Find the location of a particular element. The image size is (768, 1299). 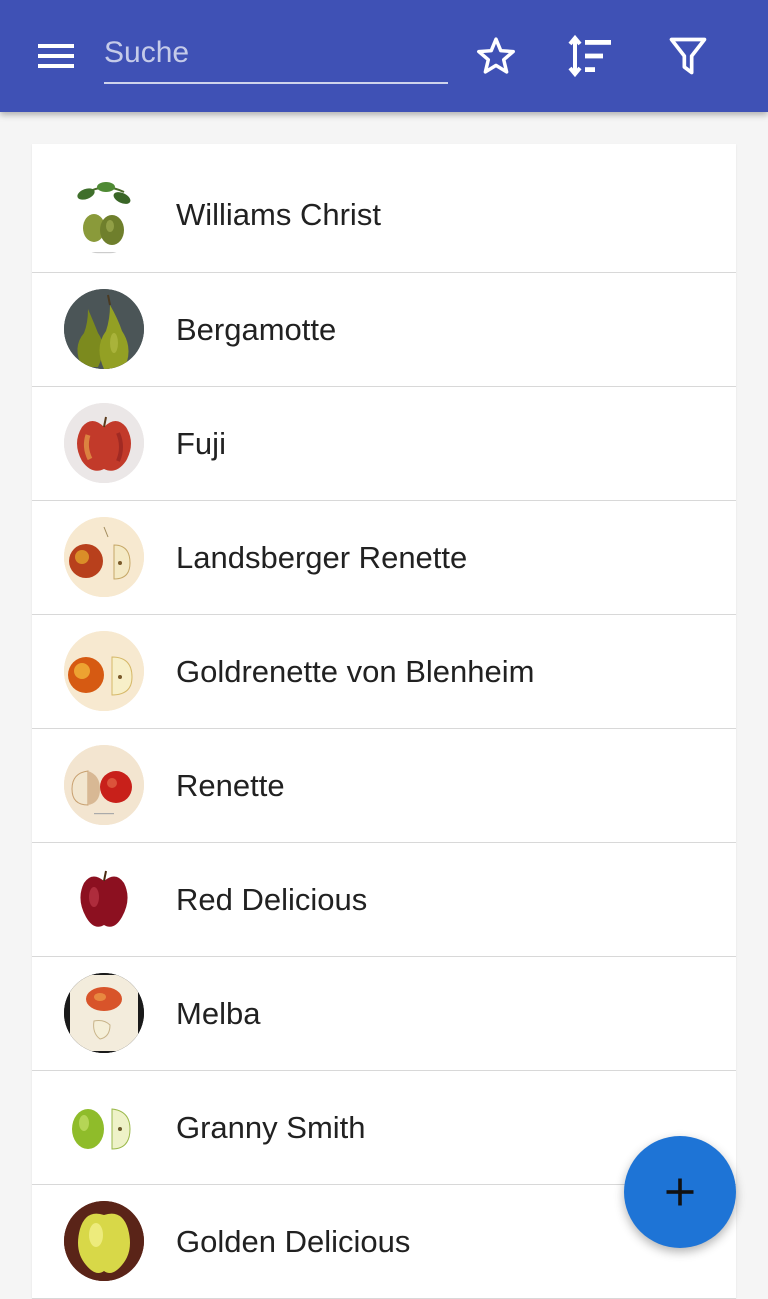

sort-icon is located at coordinates (589, 56).